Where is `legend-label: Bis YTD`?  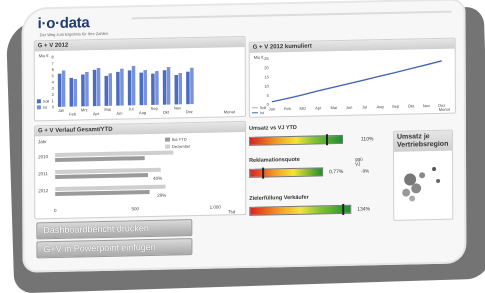
legend-label: Bis YTD is located at coordinates (179, 139).